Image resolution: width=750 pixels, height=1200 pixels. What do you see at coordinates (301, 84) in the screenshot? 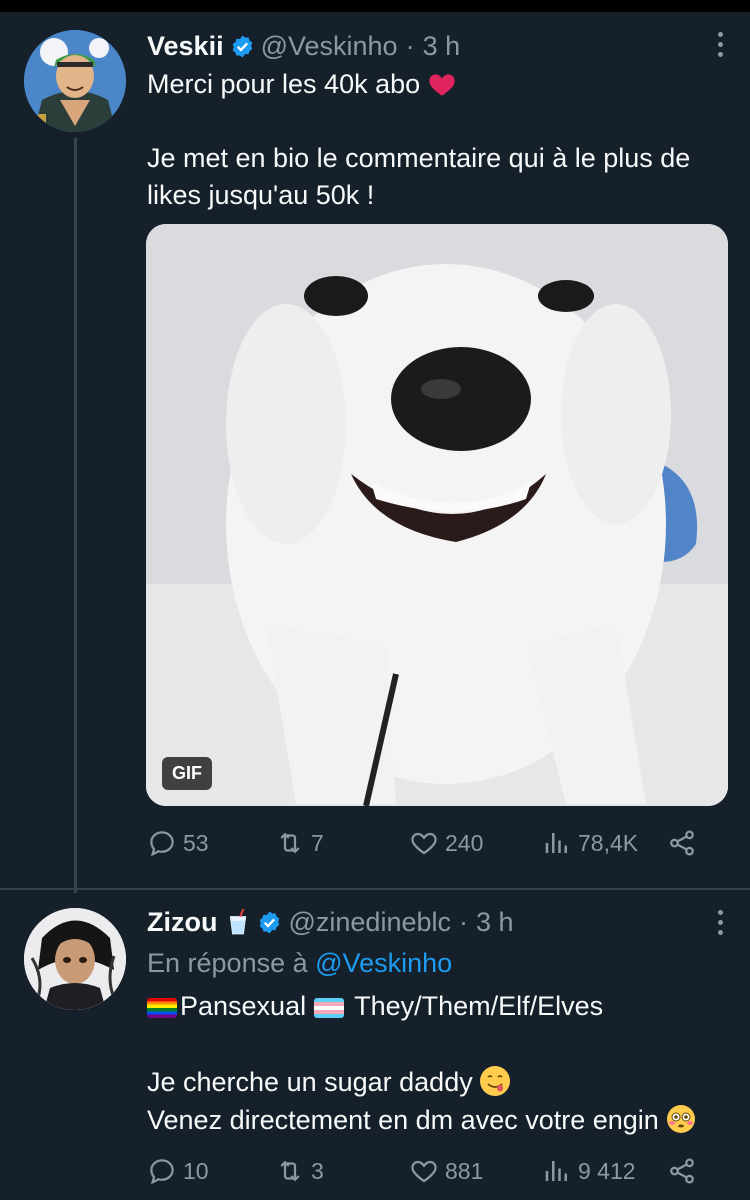
I see `tweet-text-line: Merci pour les 40k abo` at bounding box center [301, 84].